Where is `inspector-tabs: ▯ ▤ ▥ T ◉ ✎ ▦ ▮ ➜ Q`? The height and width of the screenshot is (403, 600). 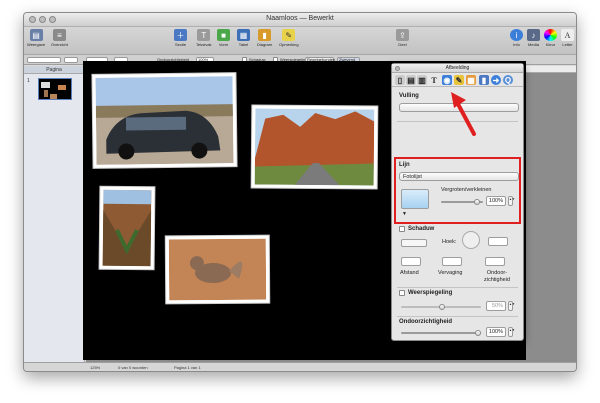 inspector-tabs: ▯ ▤ ▥ T ◉ ✎ ▦ ▮ ➜ Q is located at coordinates (457, 80).